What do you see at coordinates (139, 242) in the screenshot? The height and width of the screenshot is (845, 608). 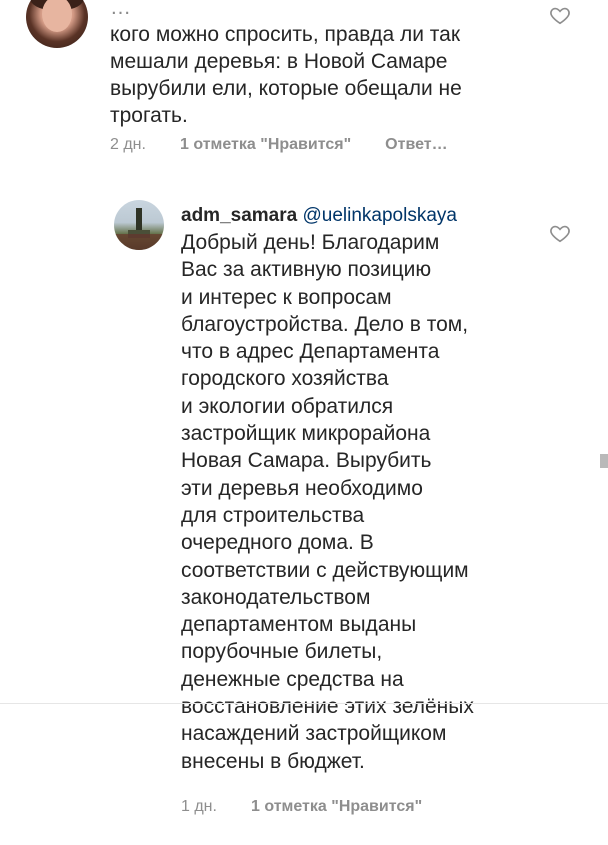 I see `avatar-trees` at bounding box center [139, 242].